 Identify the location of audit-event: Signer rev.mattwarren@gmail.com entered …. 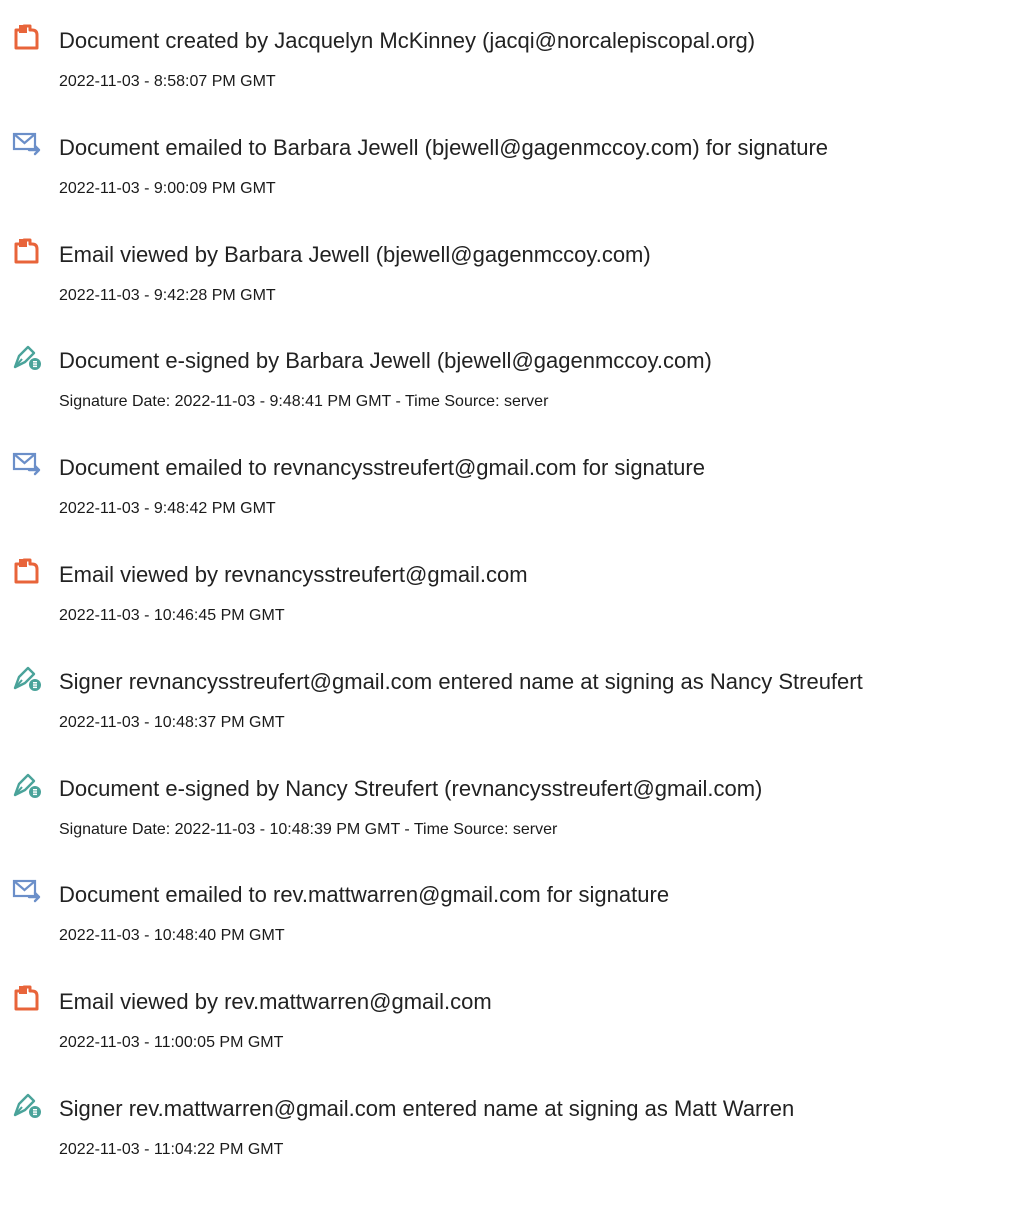
(518, 1130).